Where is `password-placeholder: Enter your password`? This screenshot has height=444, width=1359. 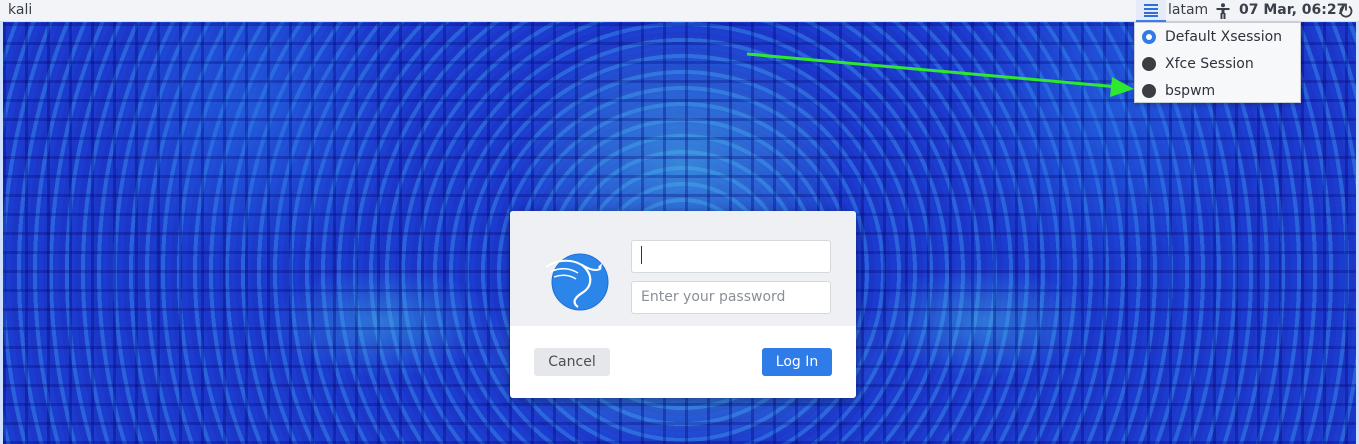 password-placeholder: Enter your password is located at coordinates (713, 297).